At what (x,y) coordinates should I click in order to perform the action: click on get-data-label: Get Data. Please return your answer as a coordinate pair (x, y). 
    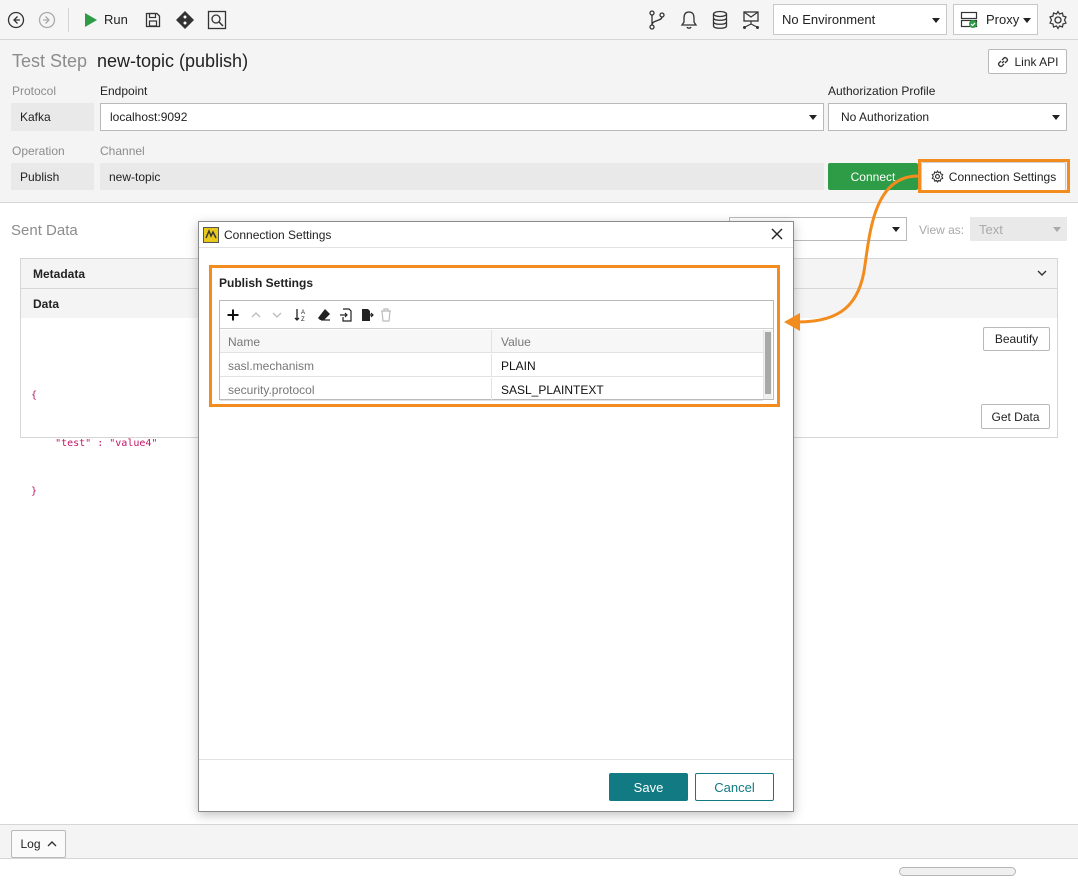
    Looking at the image, I should click on (1015, 416).